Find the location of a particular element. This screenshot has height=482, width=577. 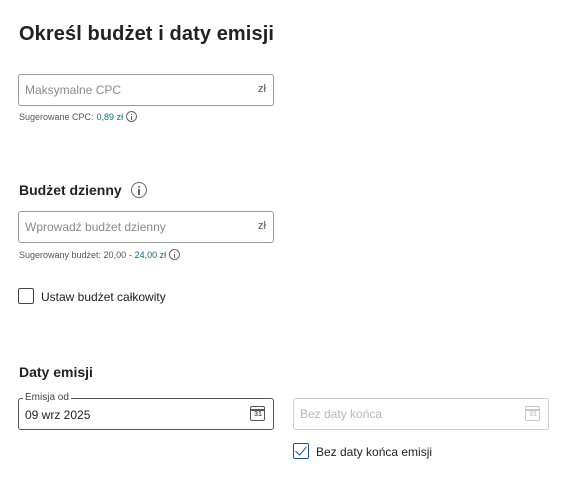

daily-budget-input: Wprowadź budżet dzienny zł is located at coordinates (146, 227).